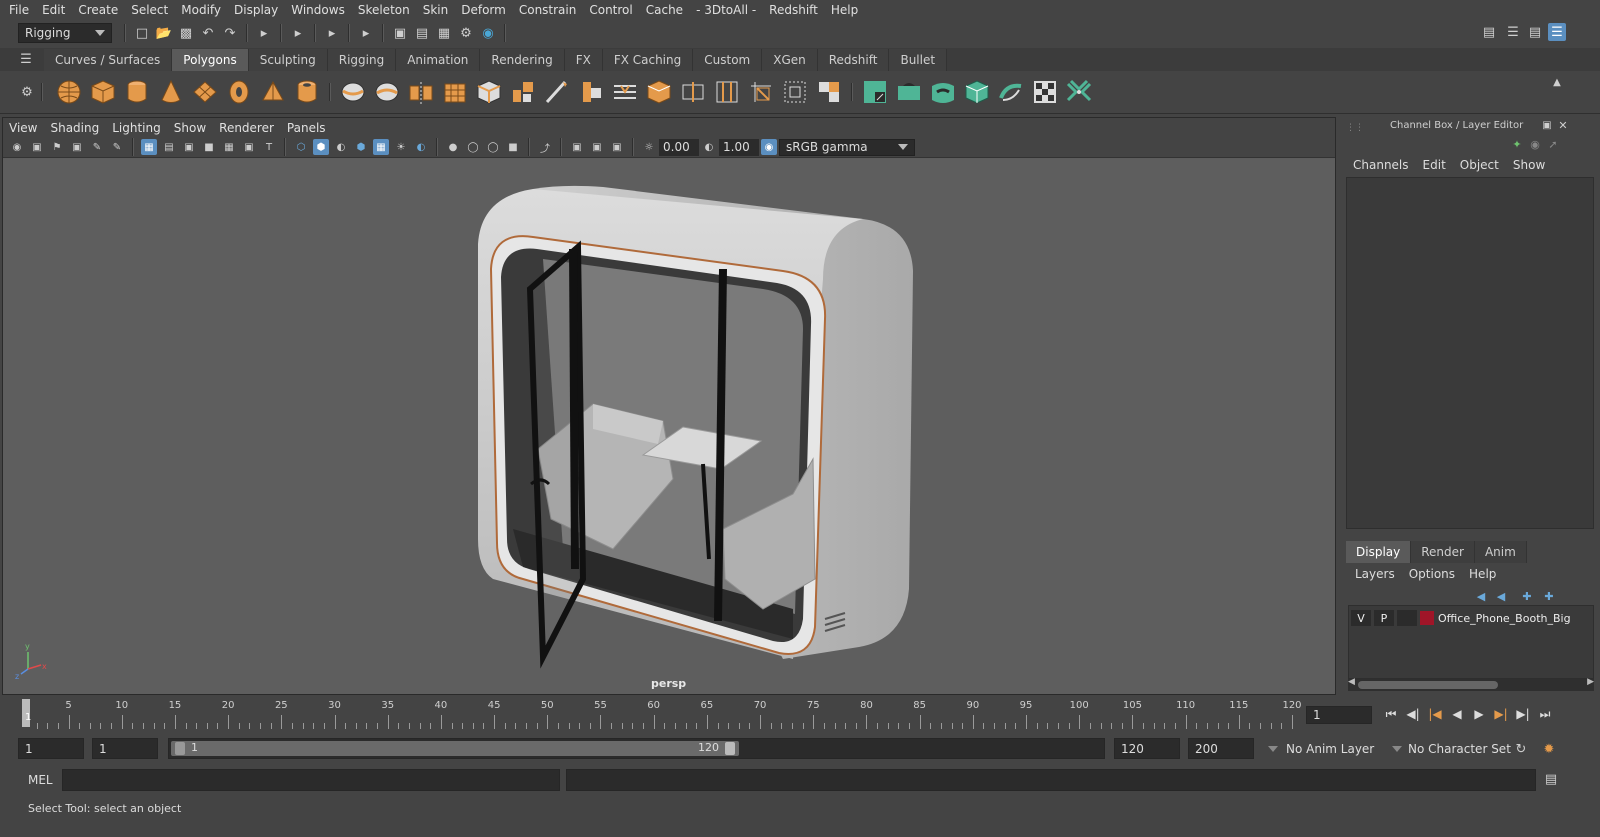  I want to click on layer-list-scrollbar: ◀ ▶, so click(1471, 684).